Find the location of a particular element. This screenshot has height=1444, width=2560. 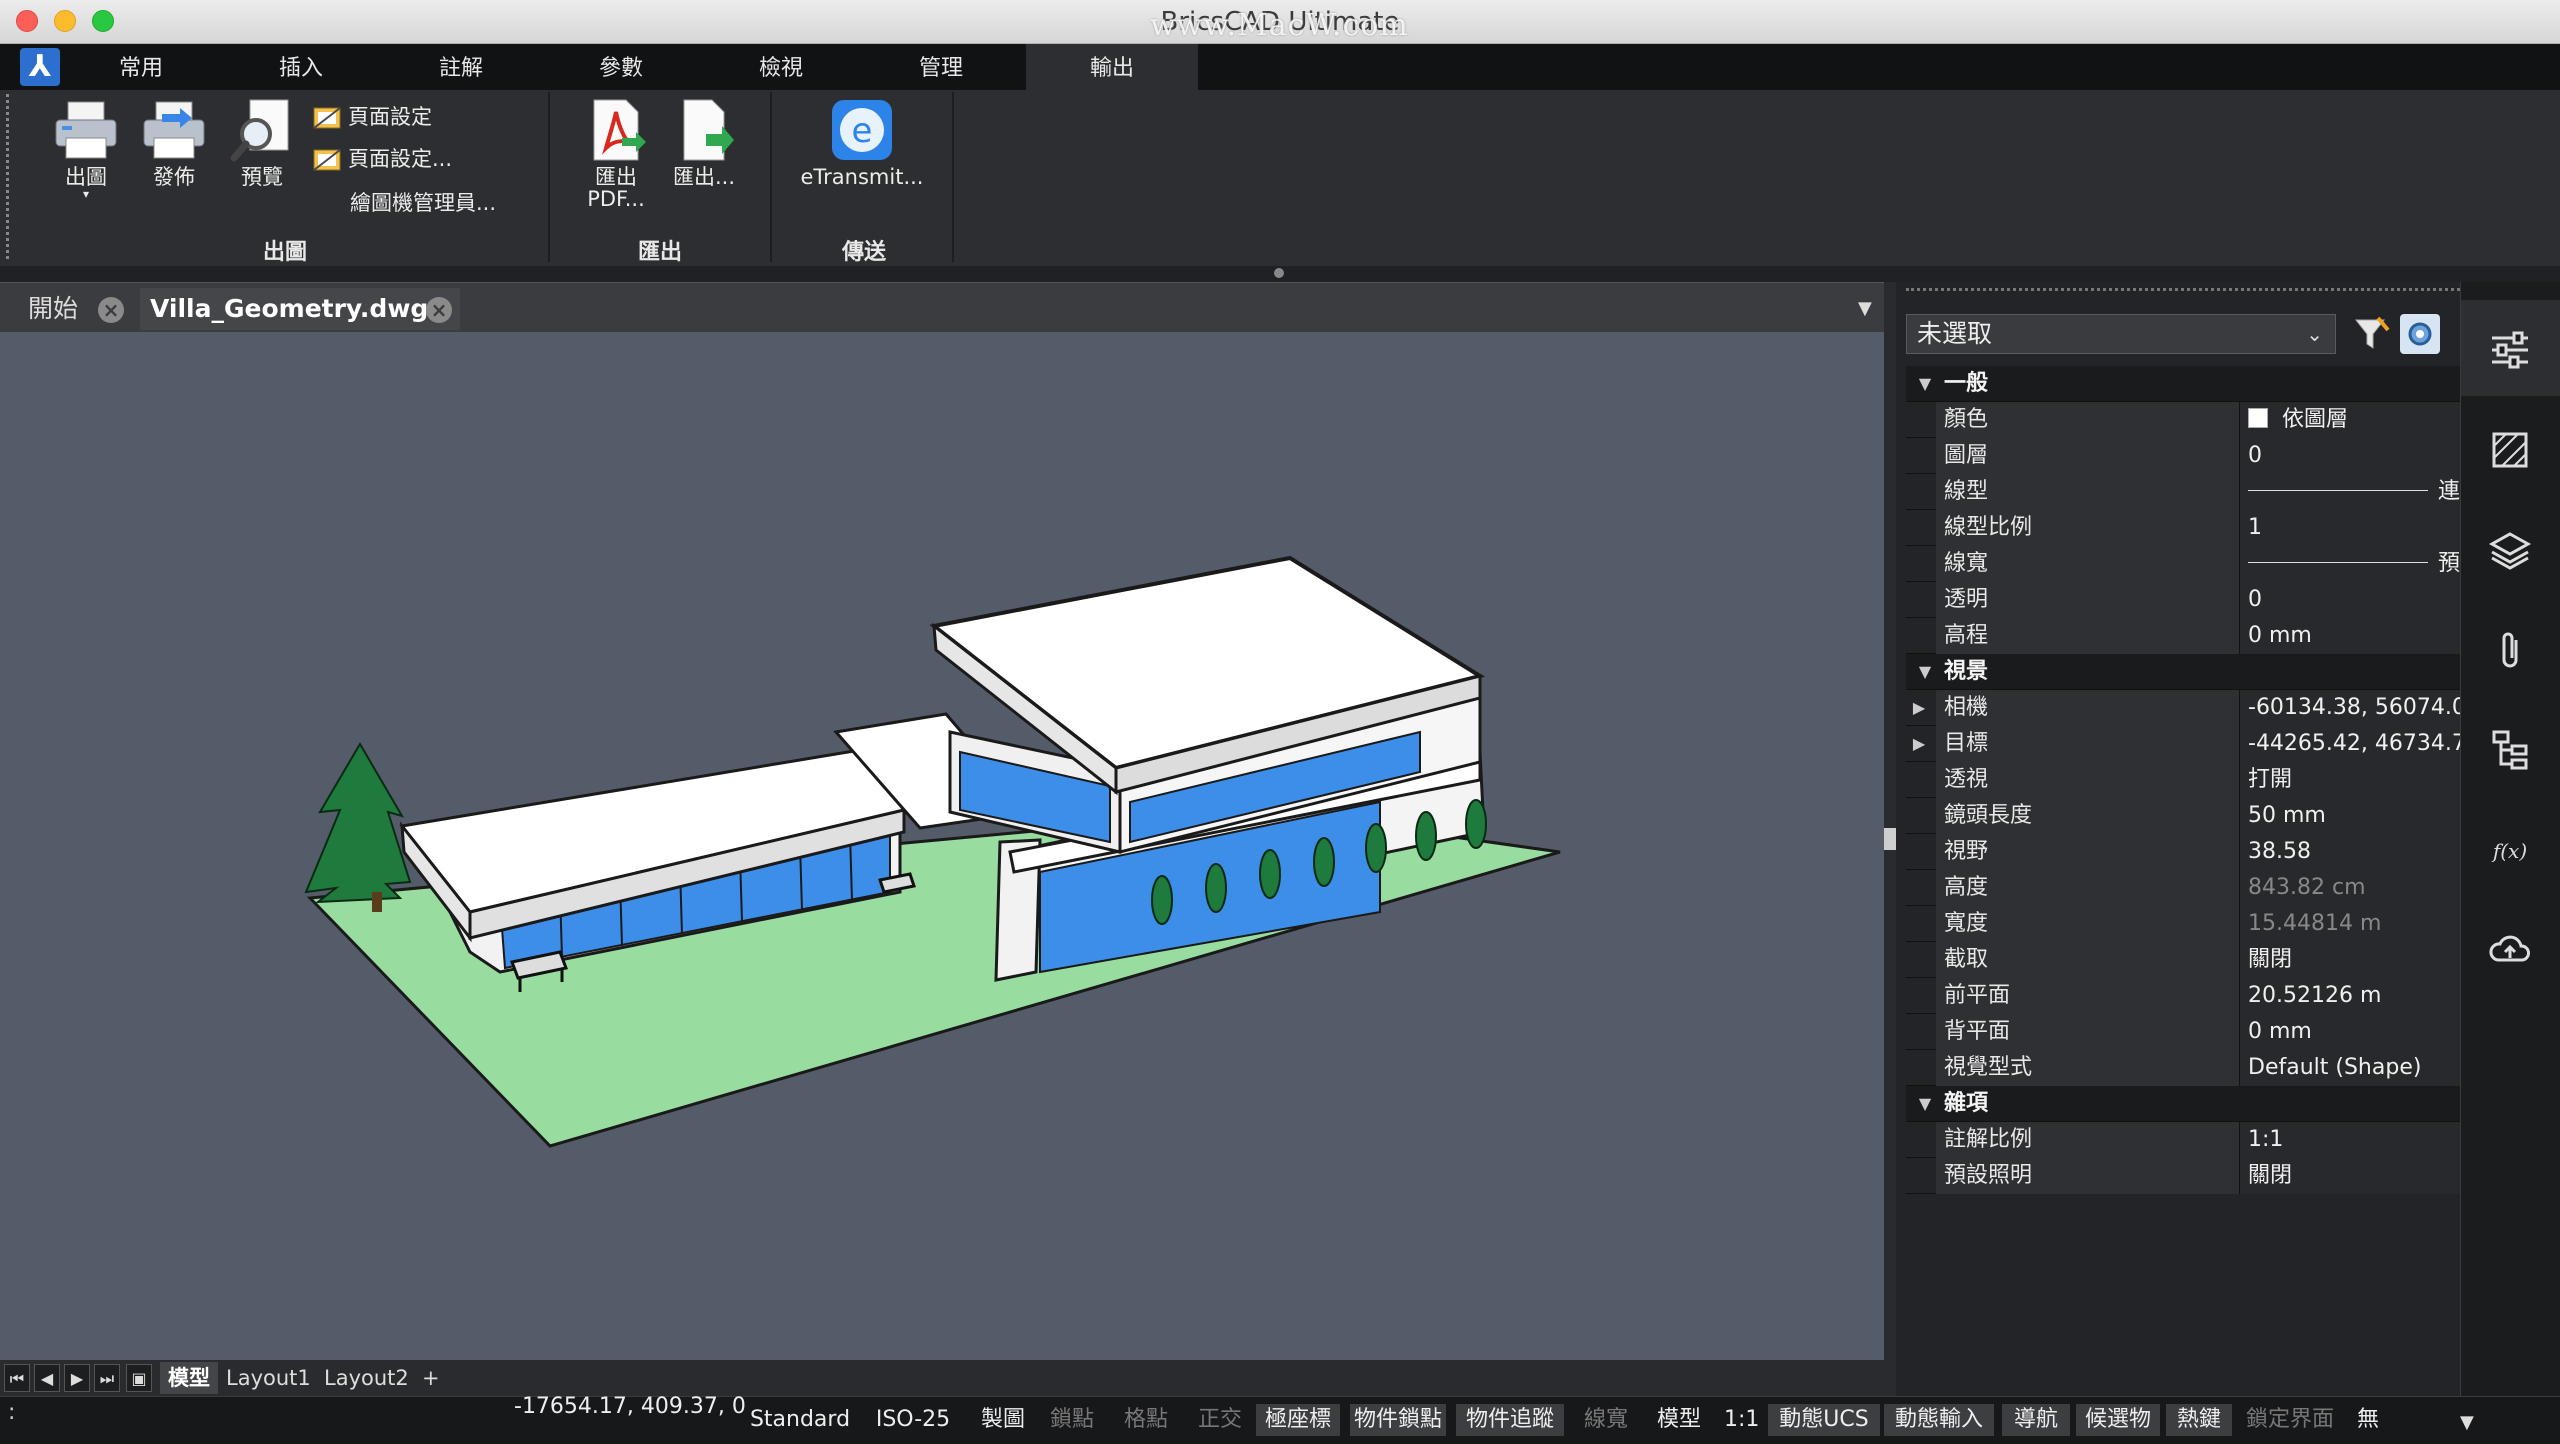

tab-parametric: 參數 is located at coordinates (621, 67).